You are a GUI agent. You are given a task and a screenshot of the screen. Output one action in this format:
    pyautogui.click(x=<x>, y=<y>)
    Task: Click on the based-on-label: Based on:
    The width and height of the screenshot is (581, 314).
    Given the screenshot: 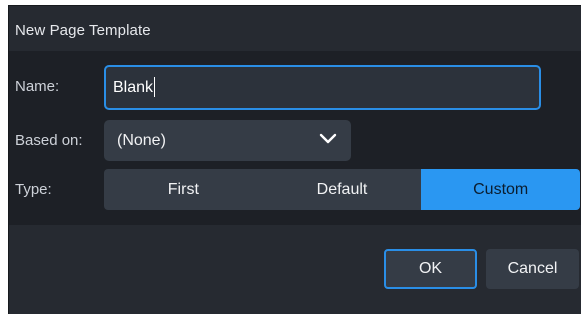 What is the action you would take?
    pyautogui.click(x=49, y=140)
    